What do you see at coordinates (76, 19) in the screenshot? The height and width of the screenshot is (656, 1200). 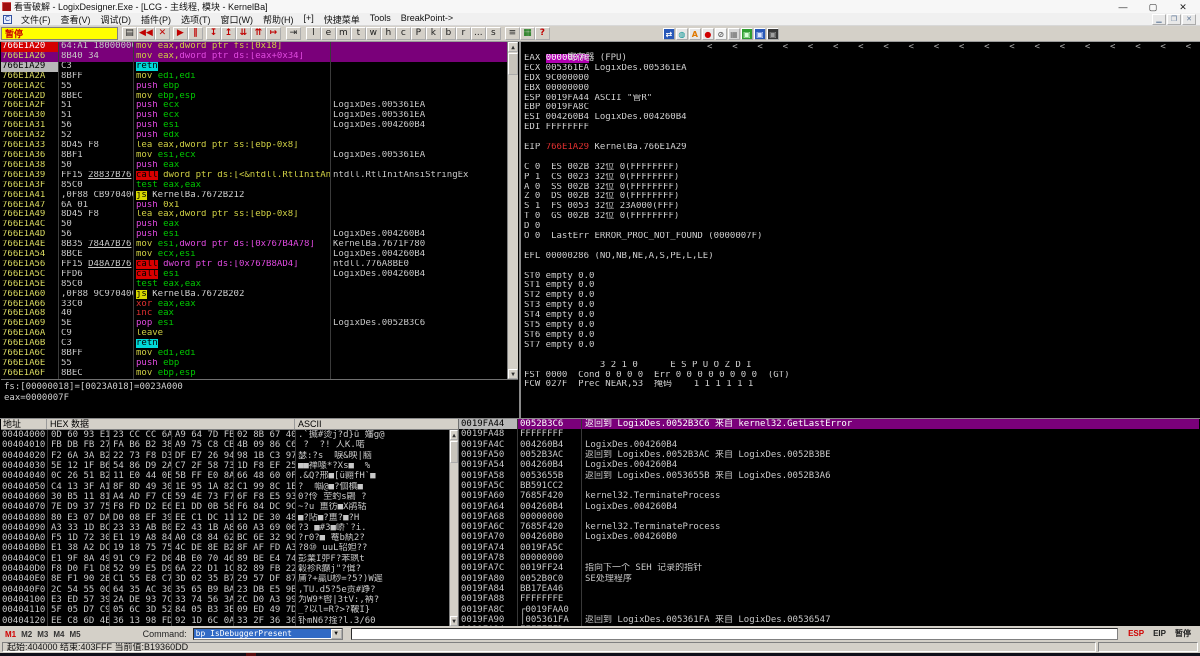 I see `menu-item-1: 查看(V)` at bounding box center [76, 19].